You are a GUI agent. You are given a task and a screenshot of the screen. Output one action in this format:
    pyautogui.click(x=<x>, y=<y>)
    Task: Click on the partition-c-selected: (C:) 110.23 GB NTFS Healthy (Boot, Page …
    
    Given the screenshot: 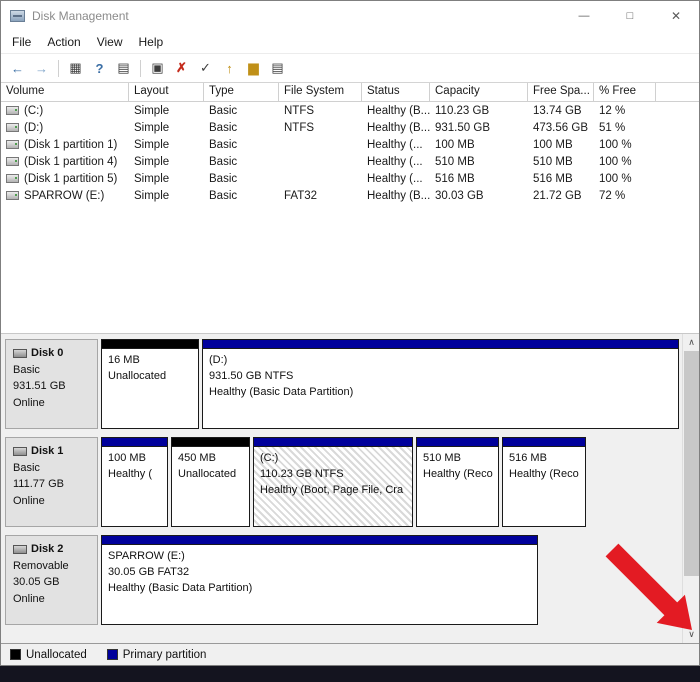 What is the action you would take?
    pyautogui.click(x=333, y=482)
    